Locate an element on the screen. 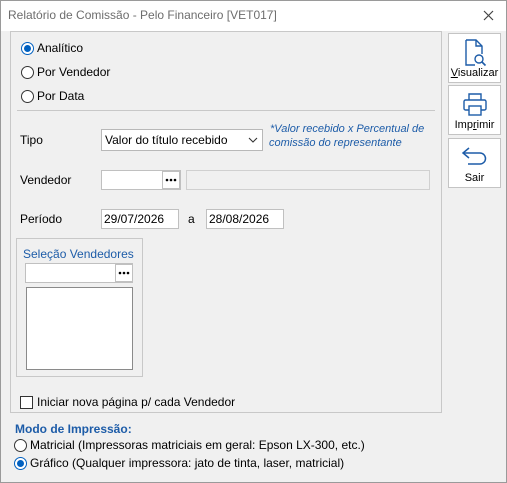  close-button is located at coordinates (488, 15).